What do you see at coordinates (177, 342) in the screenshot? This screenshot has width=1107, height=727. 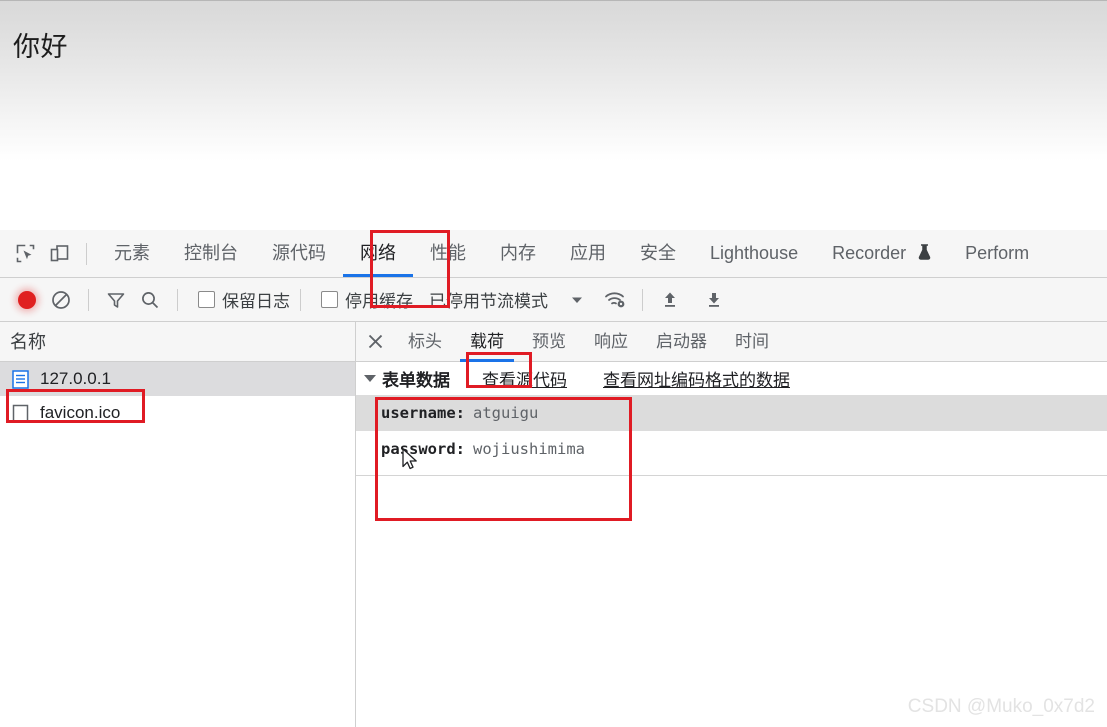 I see `request-list-header: 名称` at bounding box center [177, 342].